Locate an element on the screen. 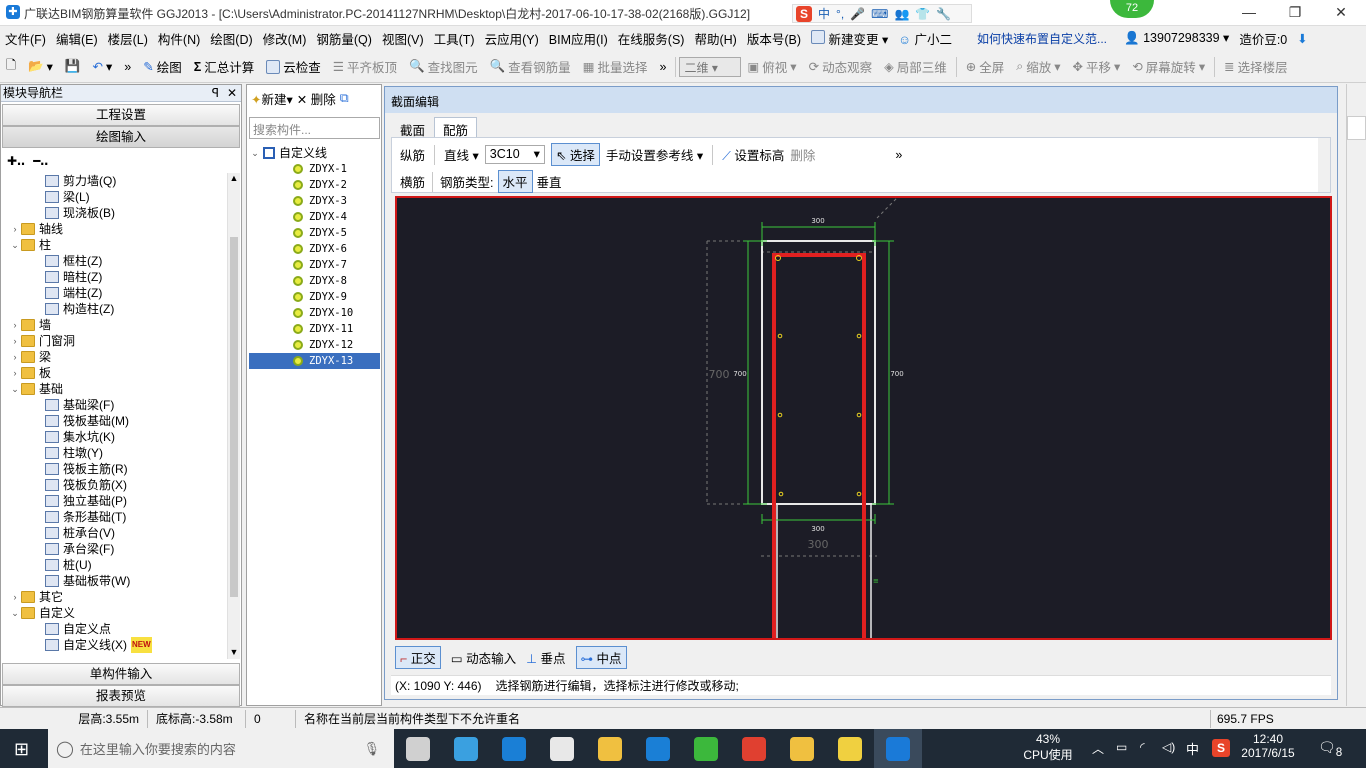 This screenshot has width=1366, height=768. browser-icon is located at coordinates (706, 748).